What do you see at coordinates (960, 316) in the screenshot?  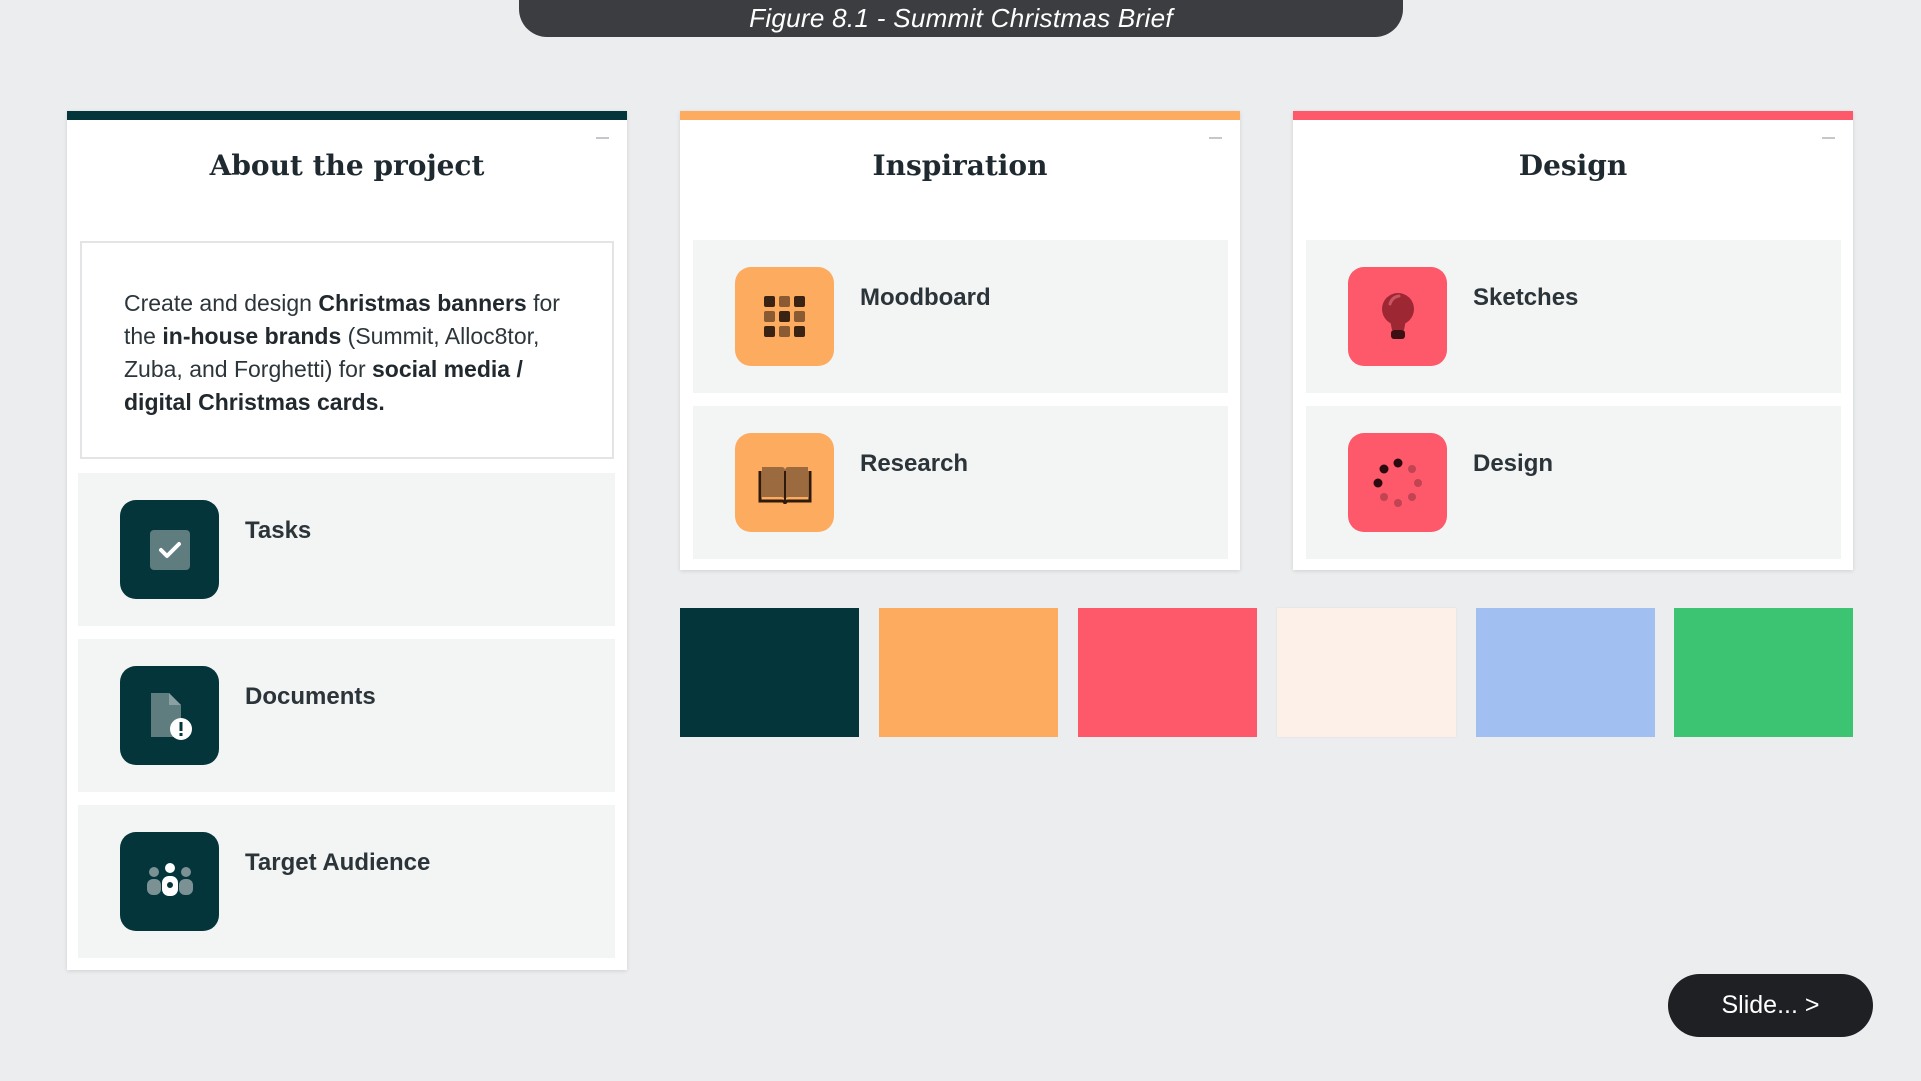 I see `card-moodboard: Moodboard` at bounding box center [960, 316].